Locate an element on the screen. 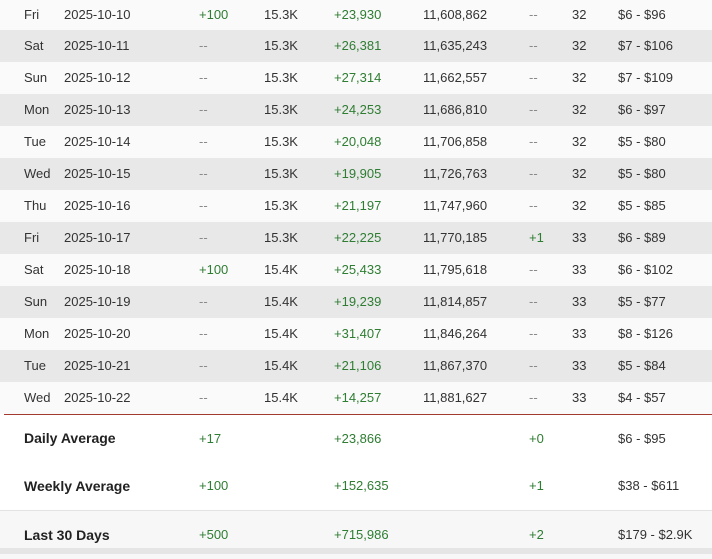  bottom-edge is located at coordinates (356, 551).